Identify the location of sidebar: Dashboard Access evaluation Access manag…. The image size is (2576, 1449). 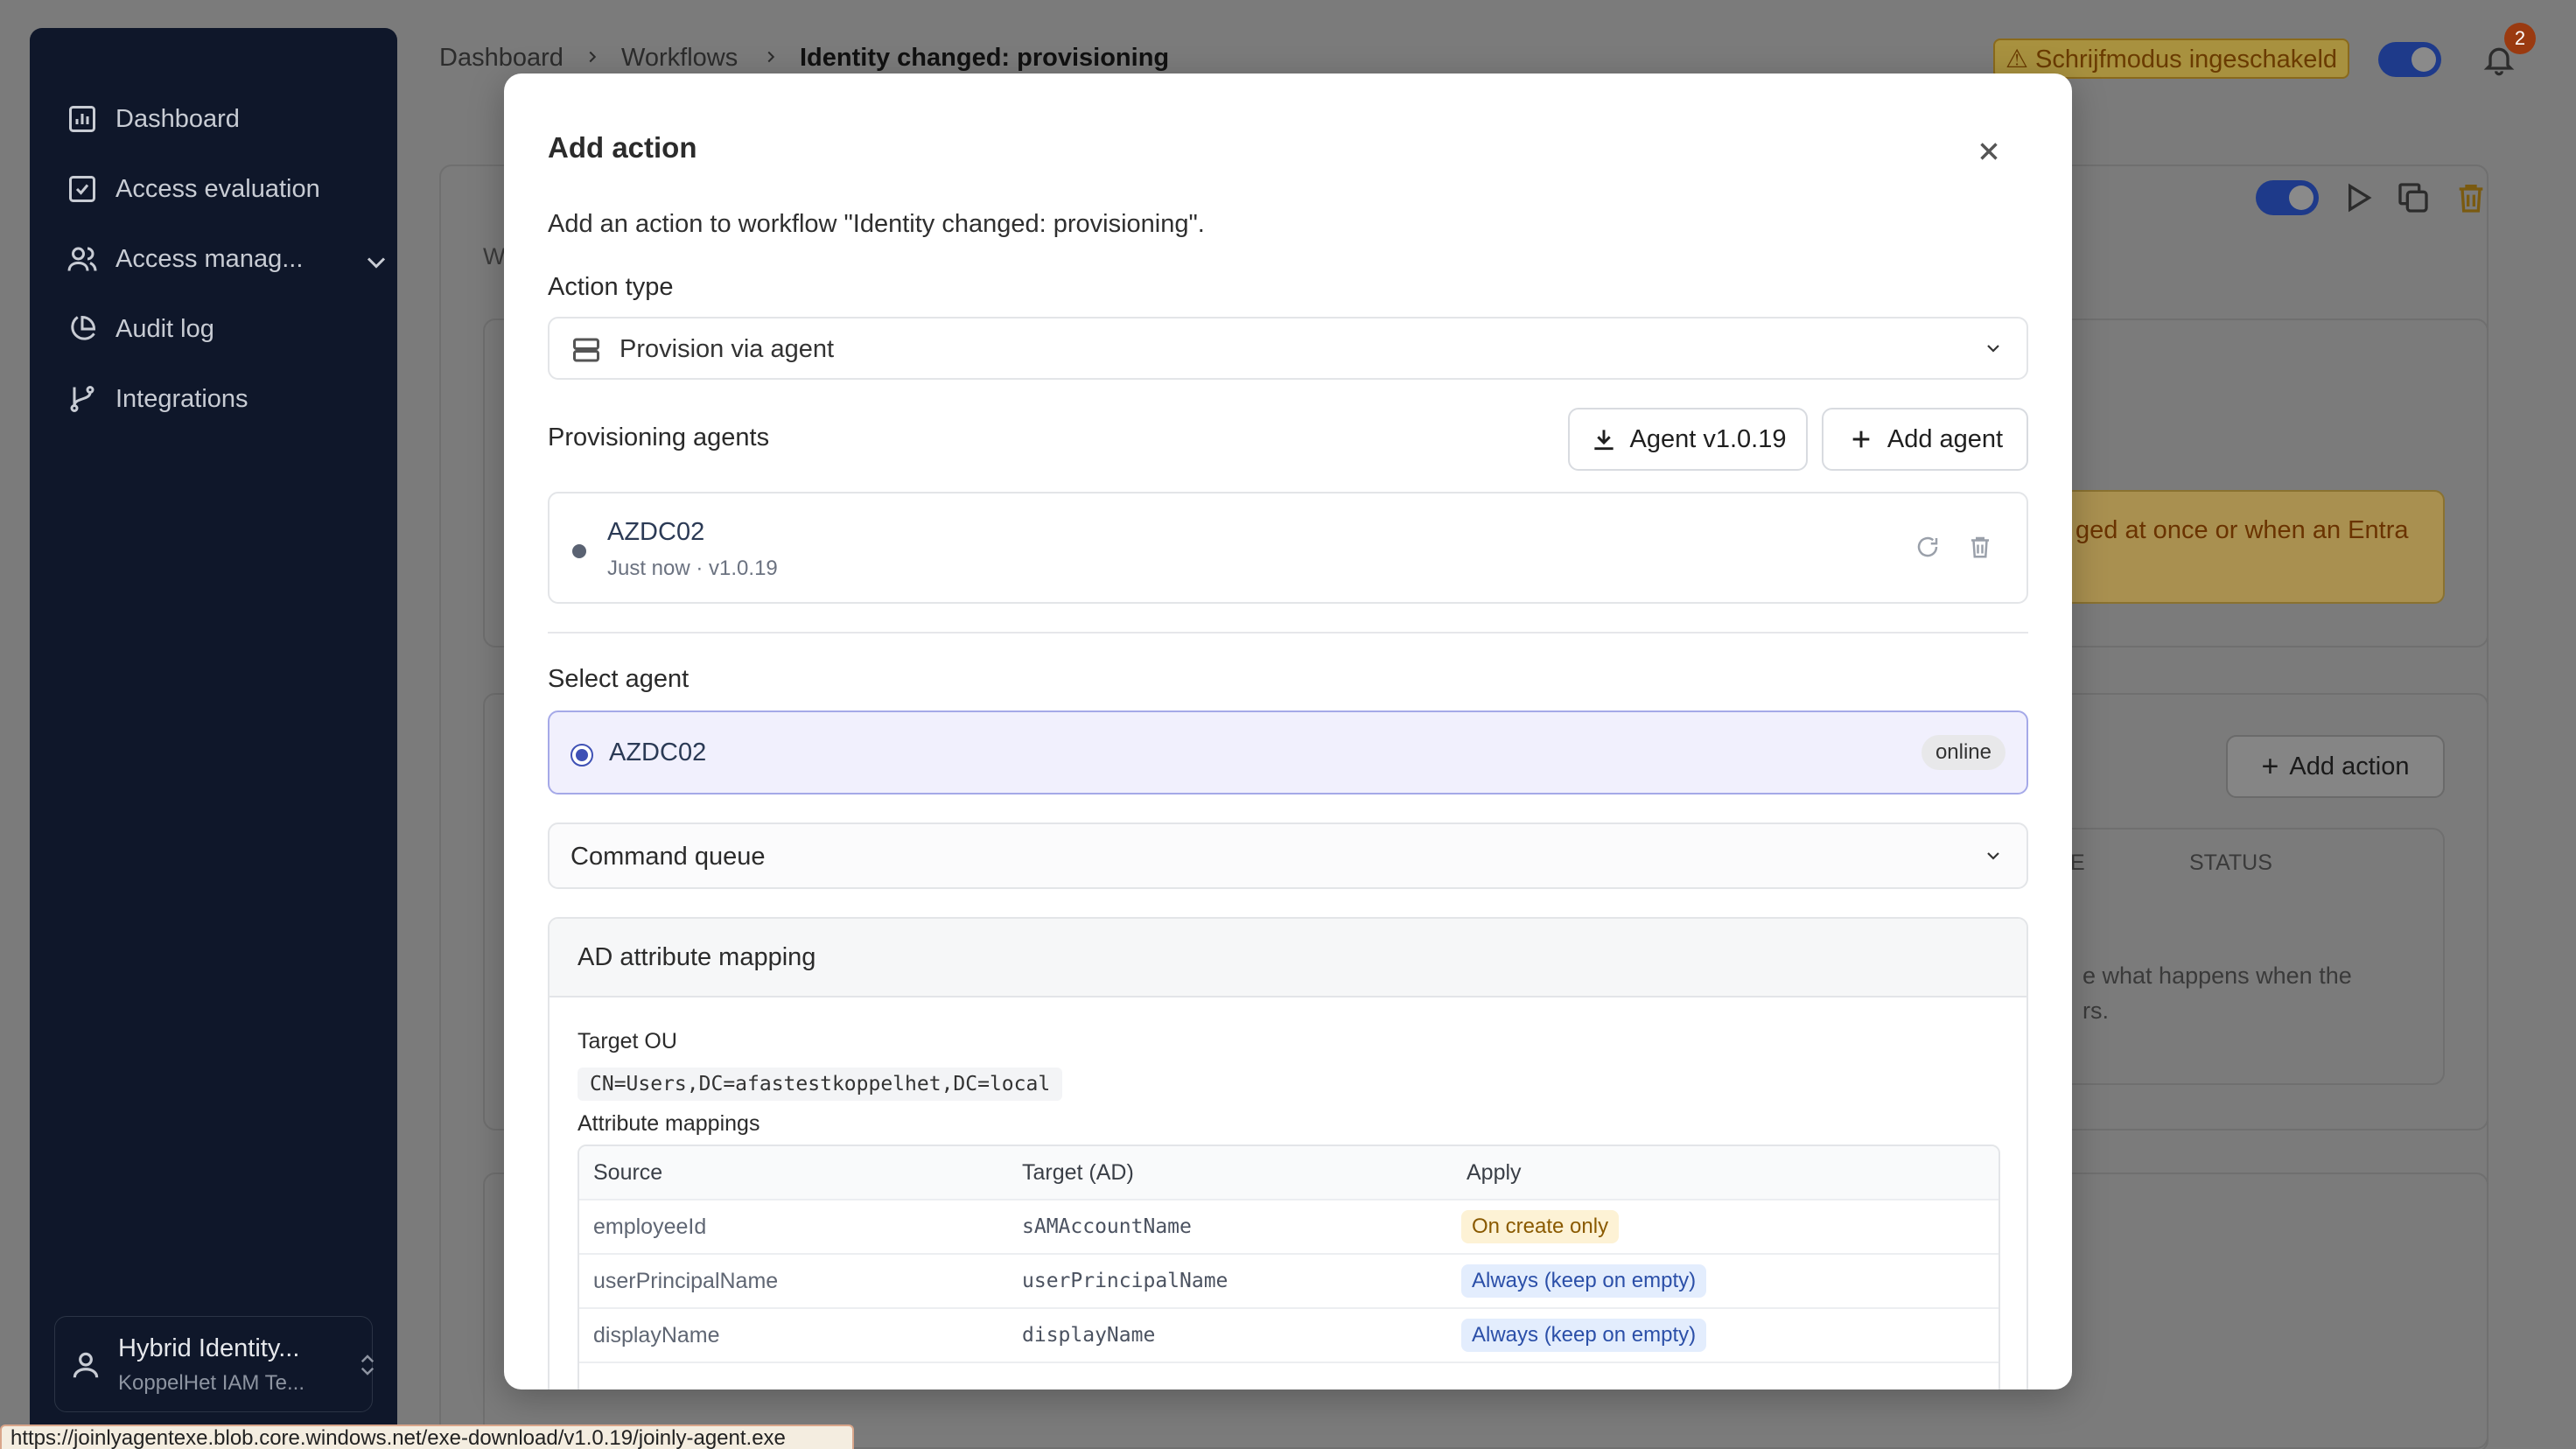
(213, 738).